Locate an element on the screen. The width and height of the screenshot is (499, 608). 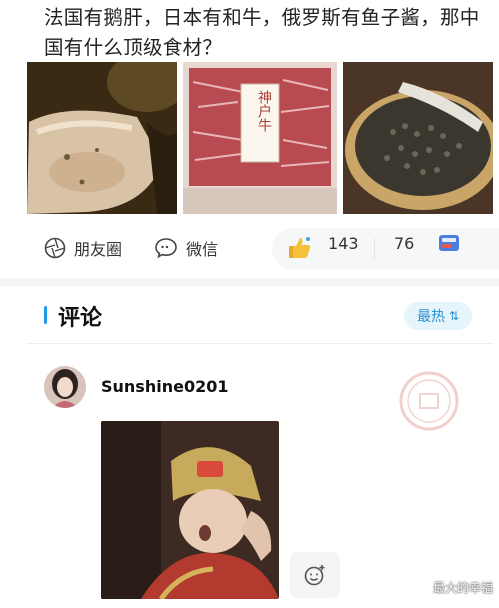
sort-arrows-icon: ⇅ is located at coordinates (454, 316).